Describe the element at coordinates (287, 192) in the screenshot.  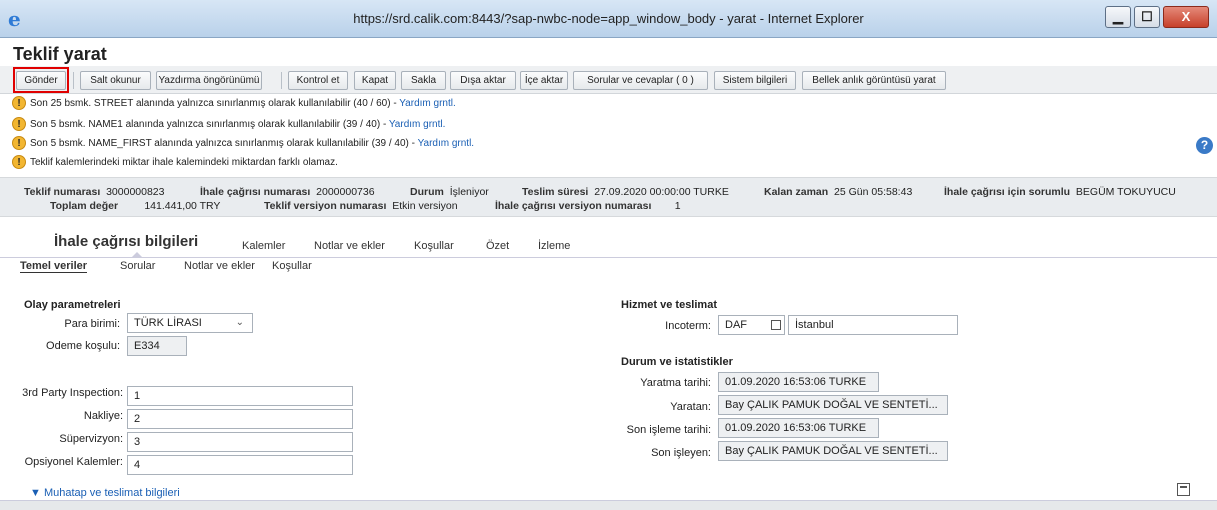
I see `rfq-number: İhale çağrısı numarası 2000000736` at that location.